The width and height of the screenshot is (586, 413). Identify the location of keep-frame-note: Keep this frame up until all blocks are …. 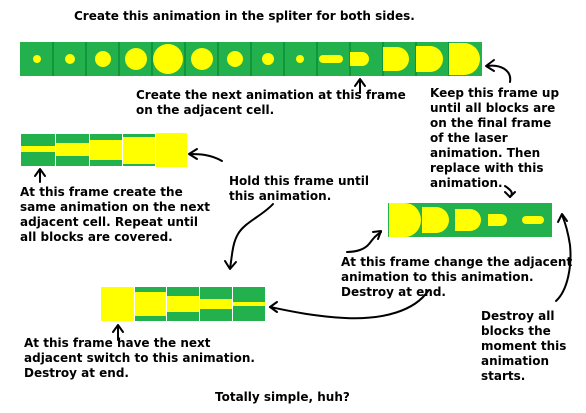
(495, 138).